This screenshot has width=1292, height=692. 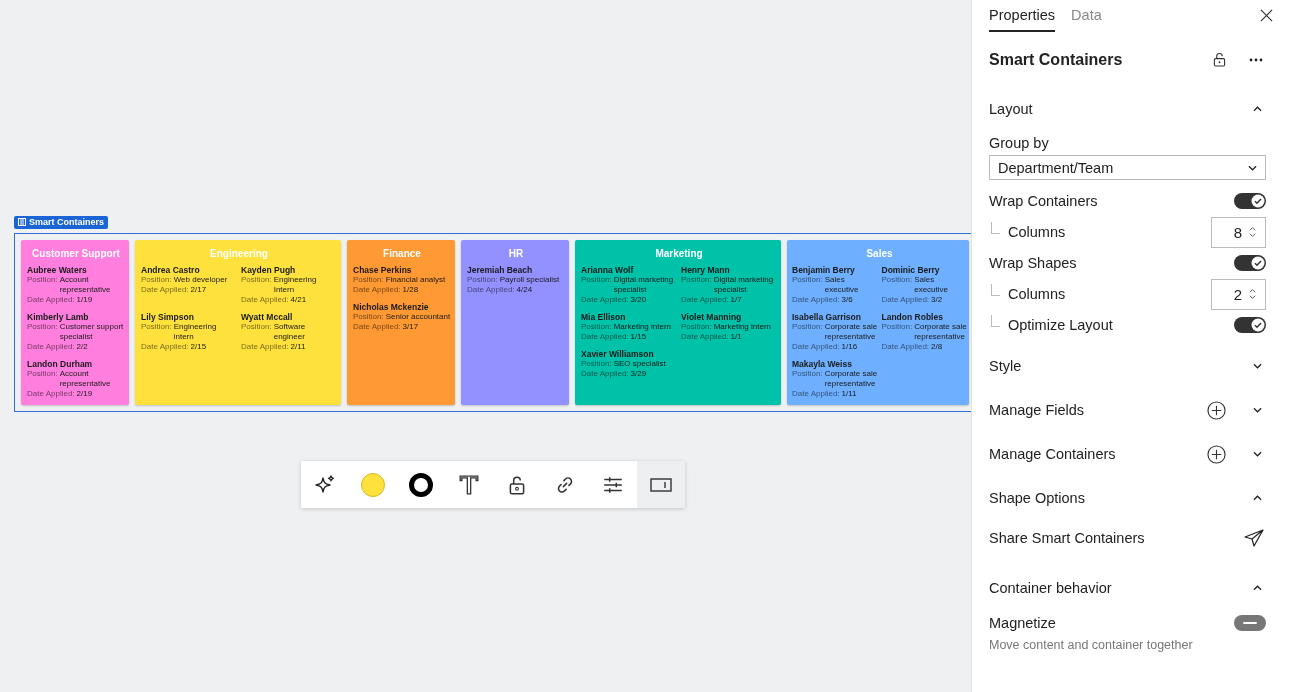 I want to click on number-stepper: 2, so click(x=1238, y=294).